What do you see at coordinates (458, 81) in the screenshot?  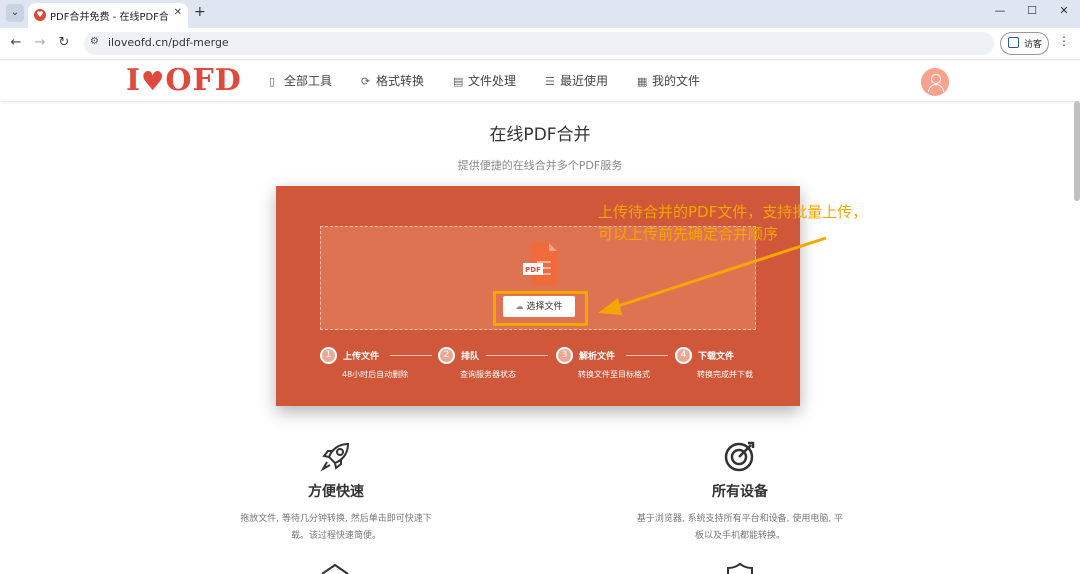 I see `file-process-icon: ▤` at bounding box center [458, 81].